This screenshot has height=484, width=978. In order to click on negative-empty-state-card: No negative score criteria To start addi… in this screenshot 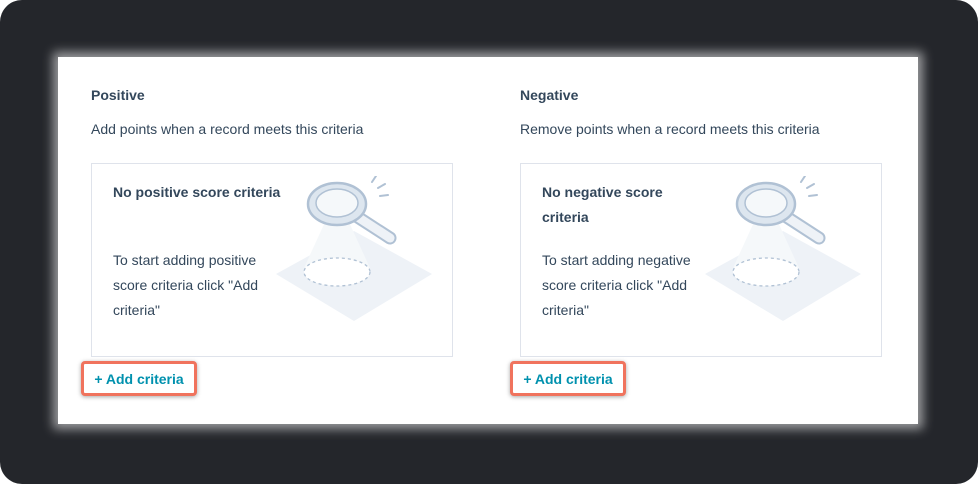, I will do `click(701, 260)`.